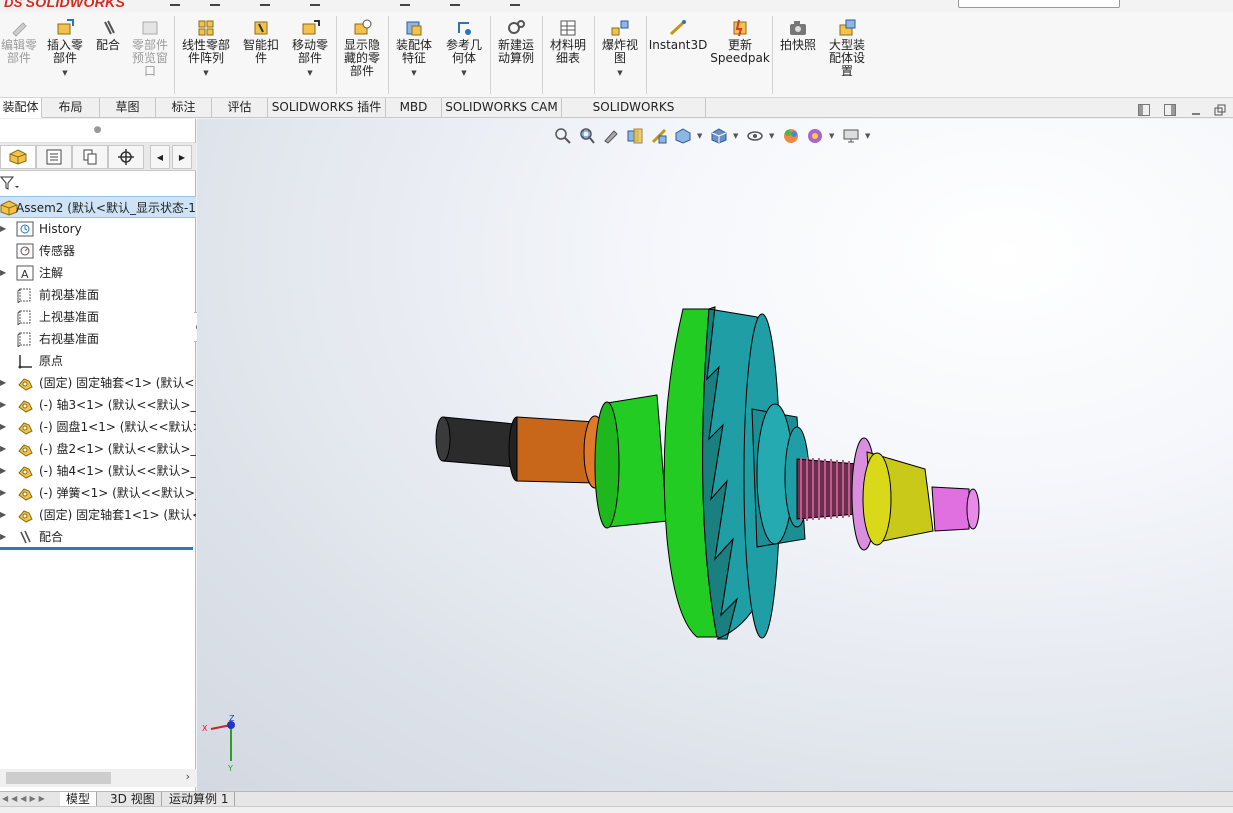  I want to click on tree-node: ▶ (-) 弹簧<1> (默认<<默认>_, so click(98, 493).